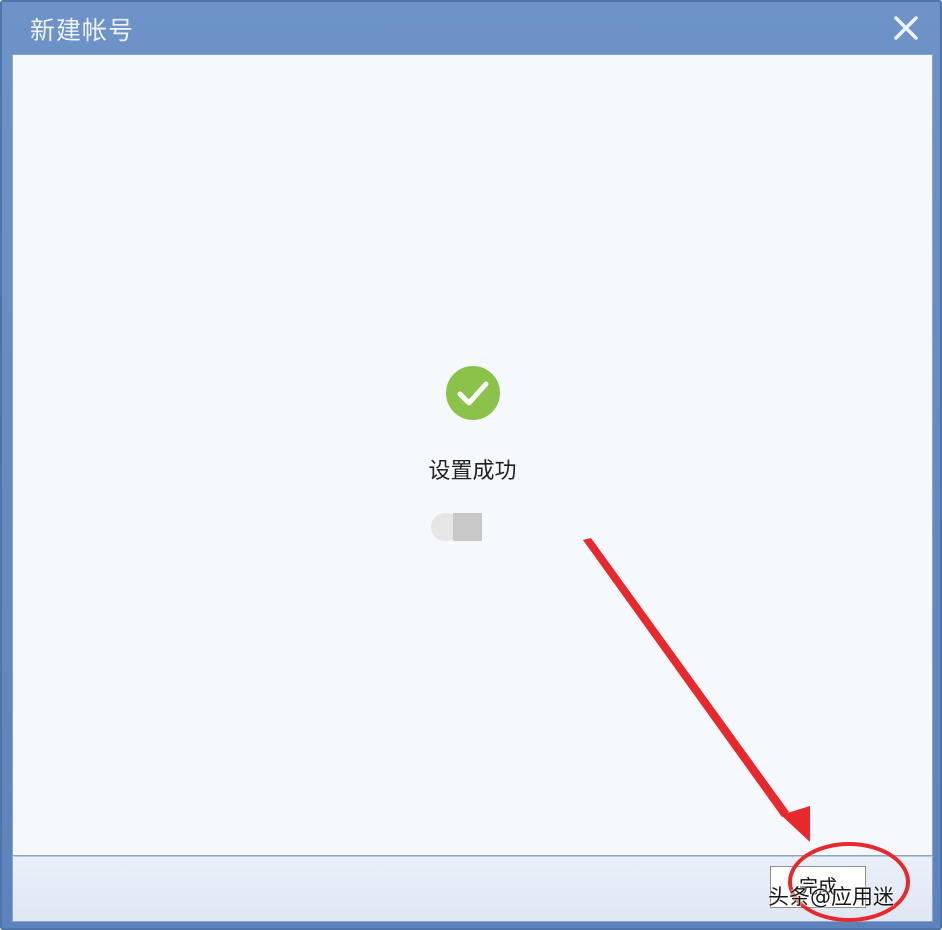 This screenshot has height=930, width=942. I want to click on toggle-loader-icon, so click(457, 527).